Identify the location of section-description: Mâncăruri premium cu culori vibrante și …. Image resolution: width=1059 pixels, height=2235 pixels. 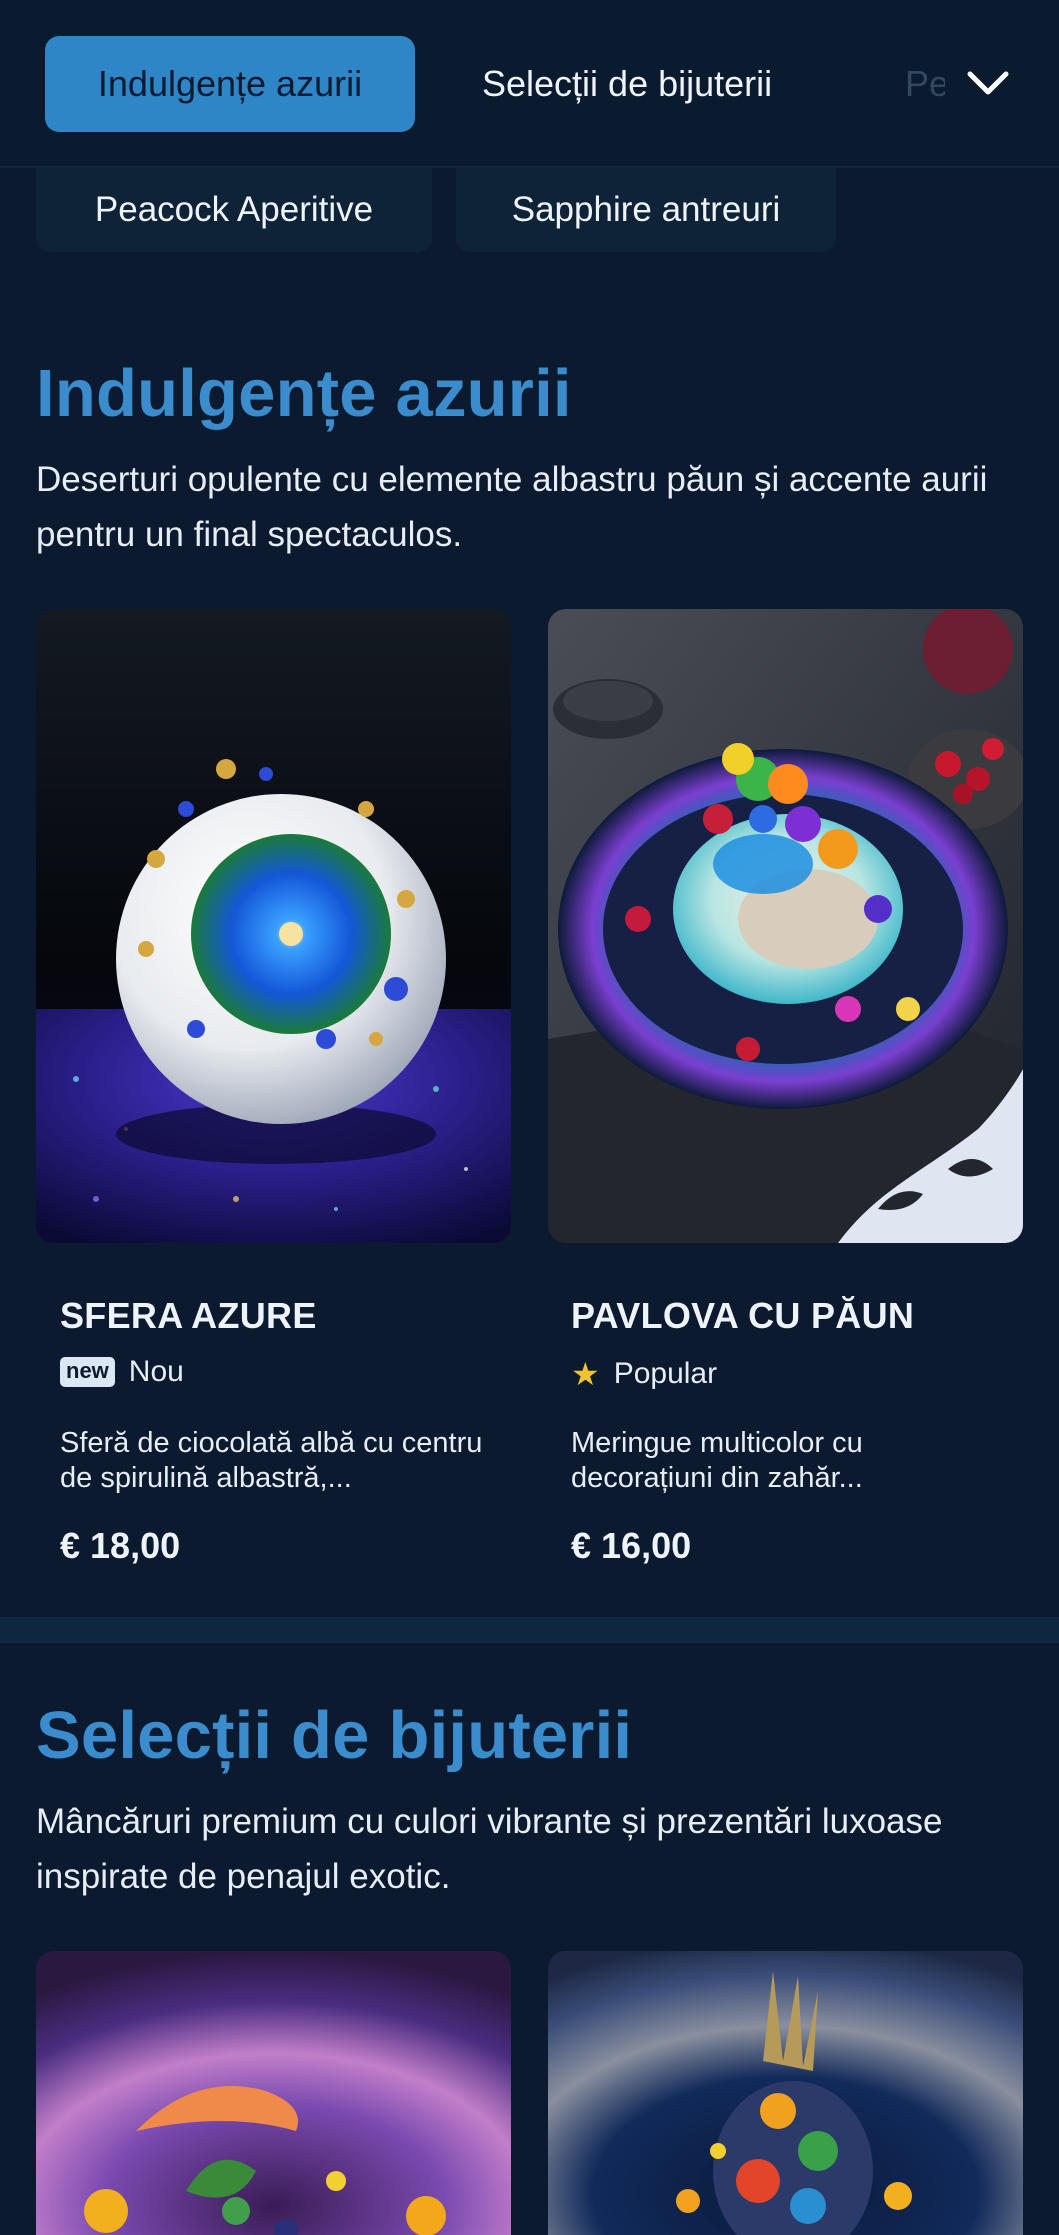
(489, 1849).